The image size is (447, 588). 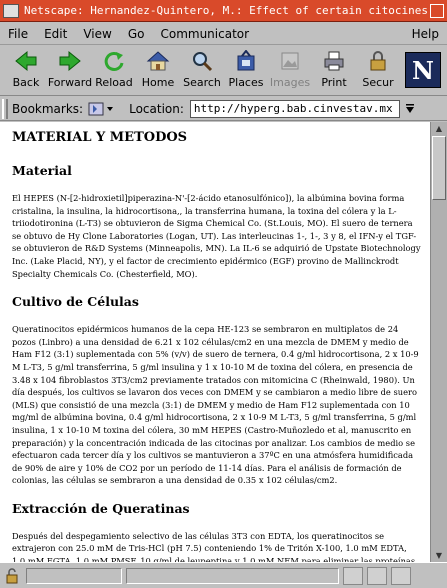 What do you see at coordinates (294, 108) in the screenshot?
I see `url-input: http://hyperg.bab.cinvestav.mx` at bounding box center [294, 108].